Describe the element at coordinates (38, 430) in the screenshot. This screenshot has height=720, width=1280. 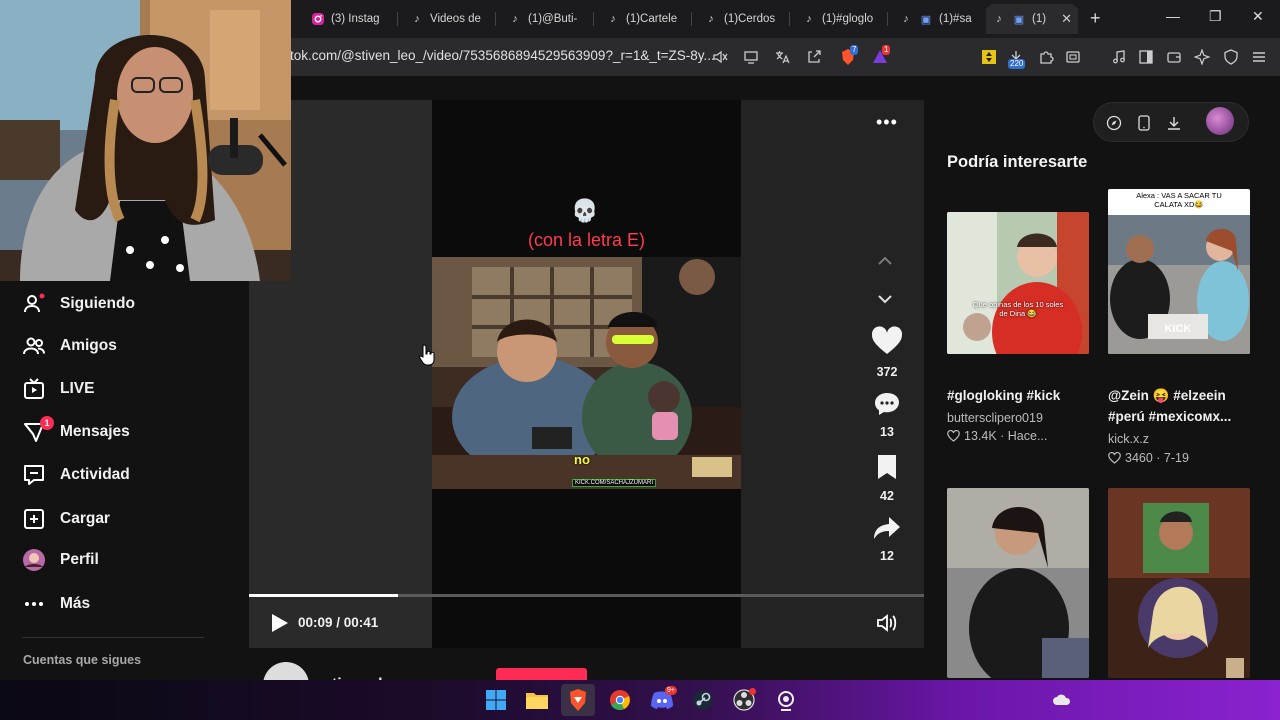
I see `messages-icon: 1` at that location.